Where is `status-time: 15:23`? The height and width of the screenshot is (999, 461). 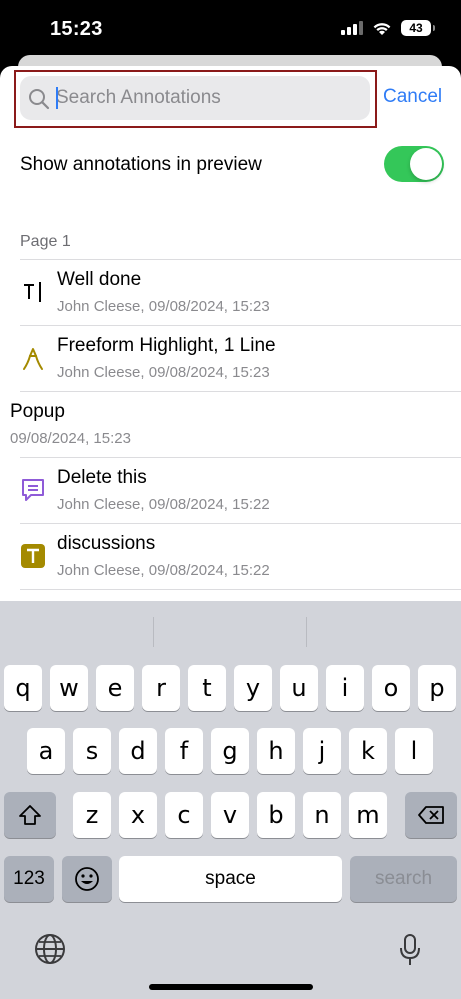 status-time: 15:23 is located at coordinates (76, 29).